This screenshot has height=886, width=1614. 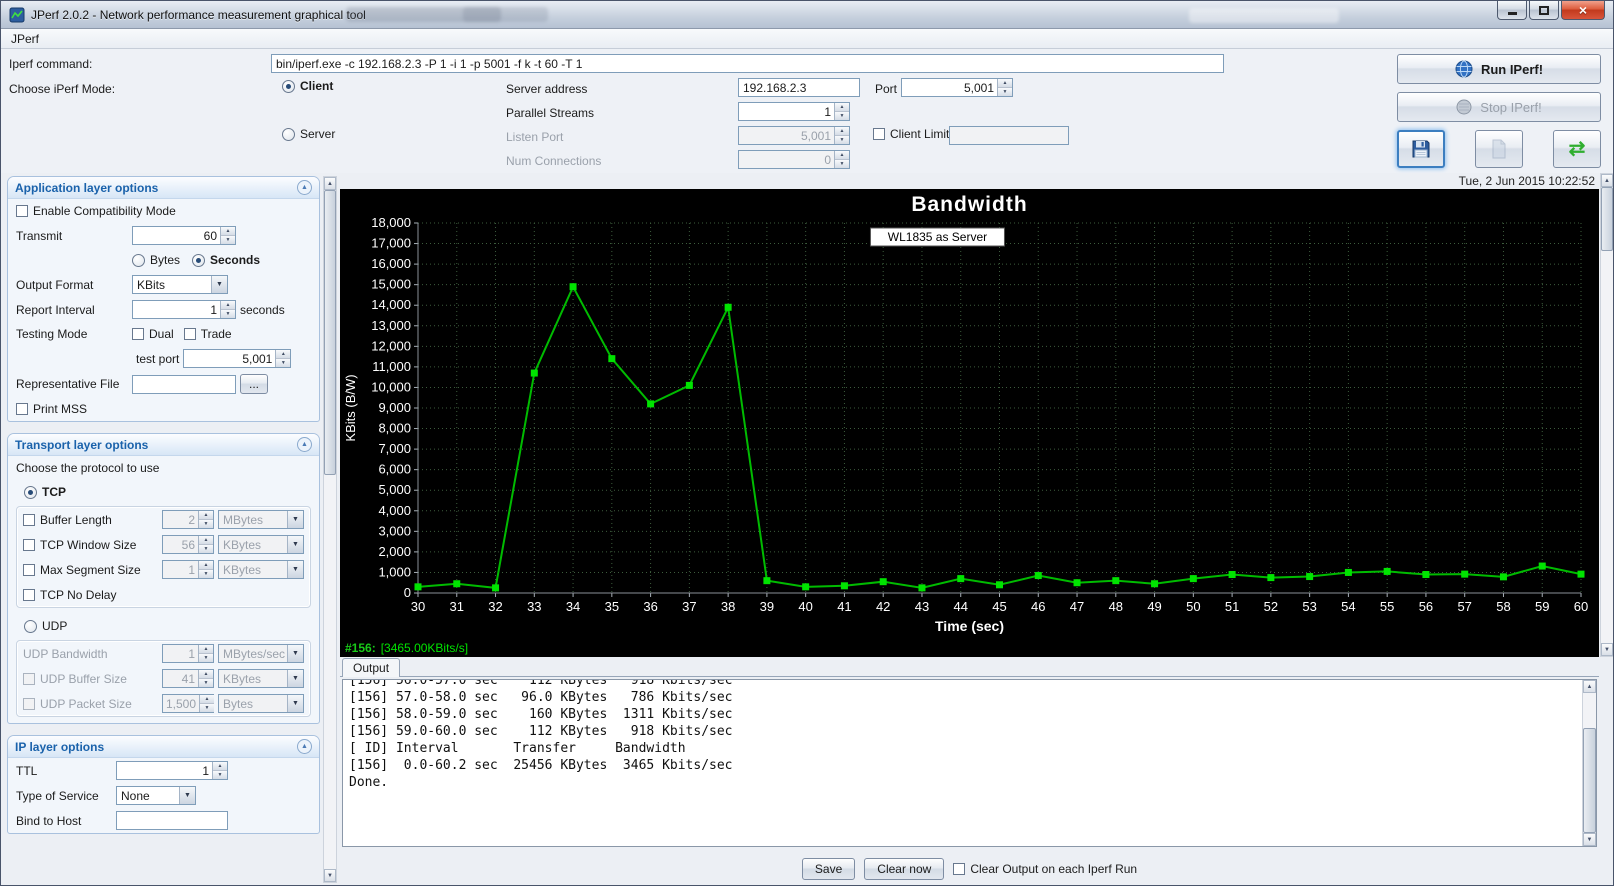 What do you see at coordinates (184, 309) in the screenshot?
I see `report-interval-spinner: 1 ▲ ▼` at bounding box center [184, 309].